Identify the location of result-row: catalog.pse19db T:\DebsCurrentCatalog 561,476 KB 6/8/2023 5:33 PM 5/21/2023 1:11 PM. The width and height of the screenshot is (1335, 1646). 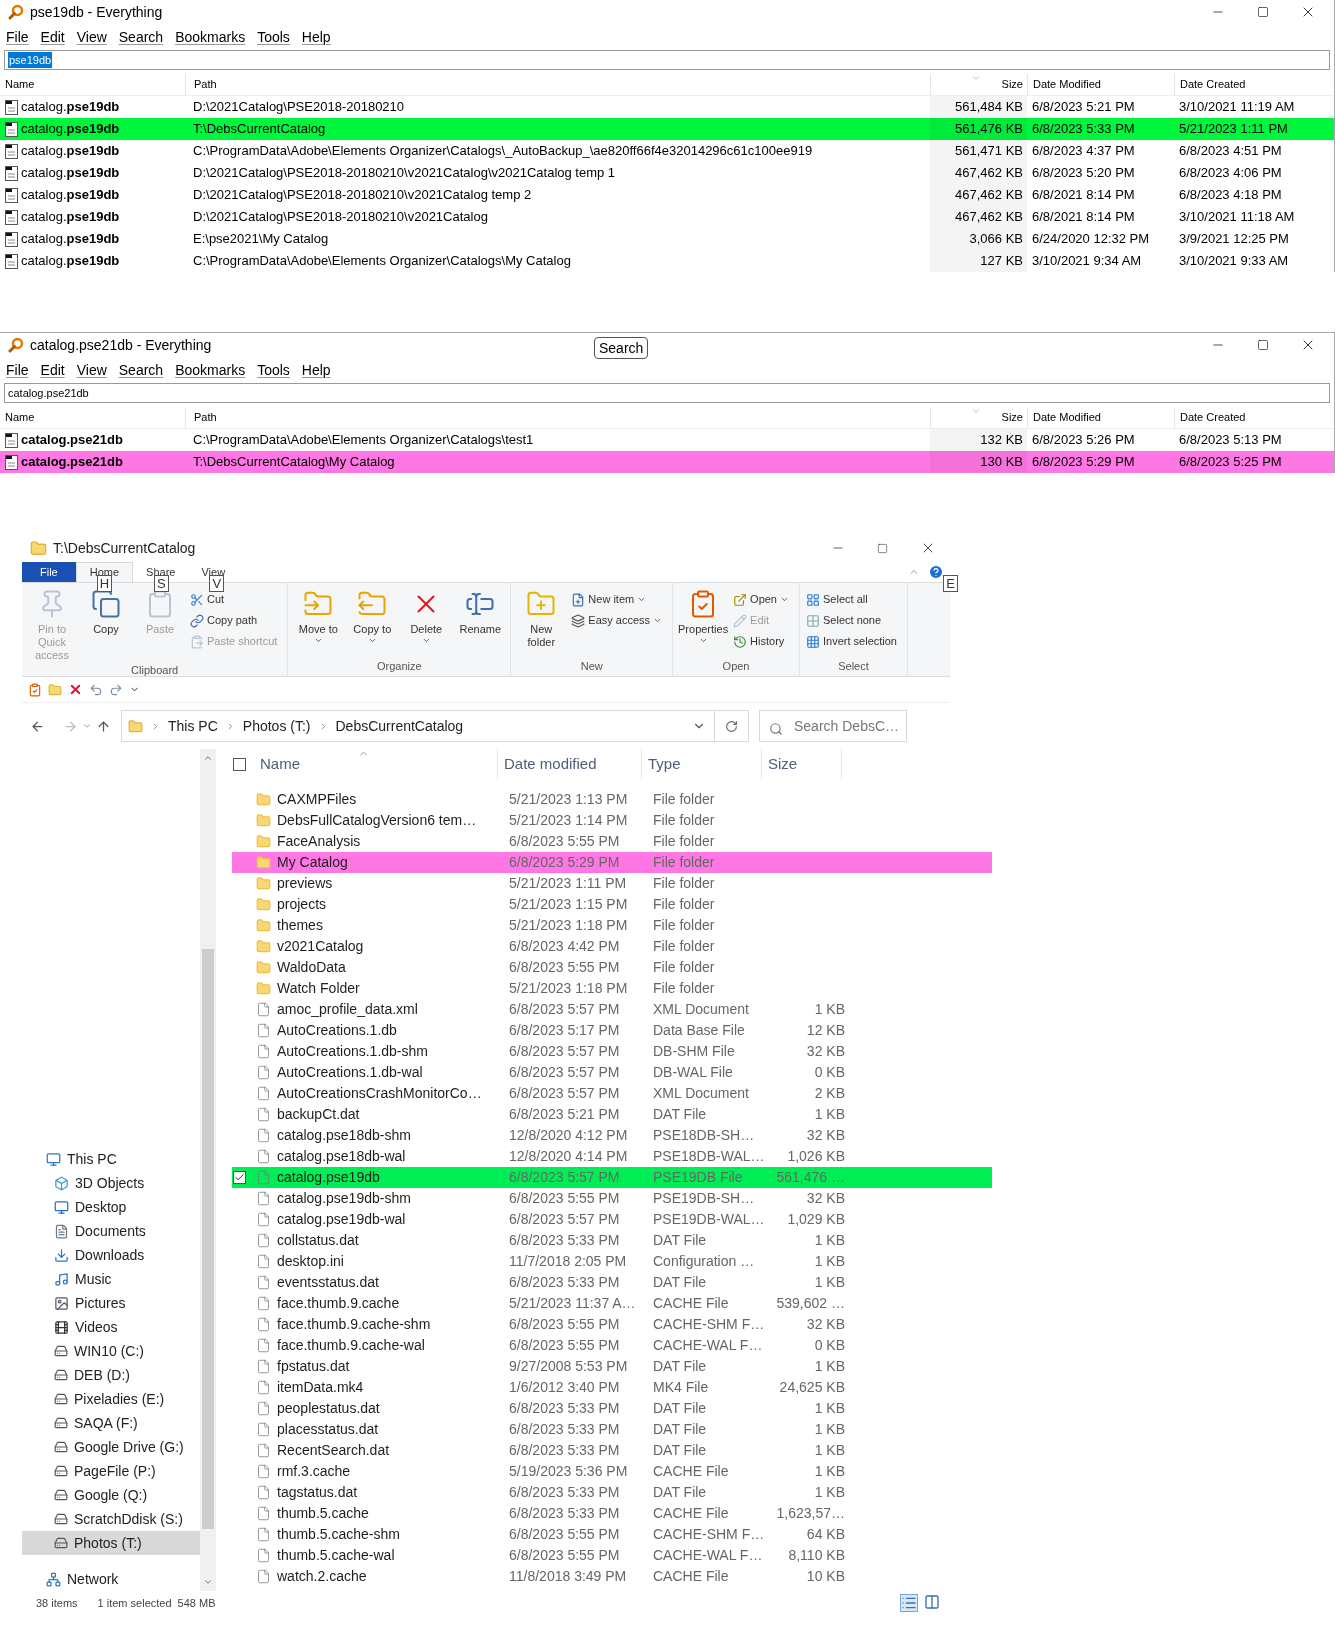
(667, 129).